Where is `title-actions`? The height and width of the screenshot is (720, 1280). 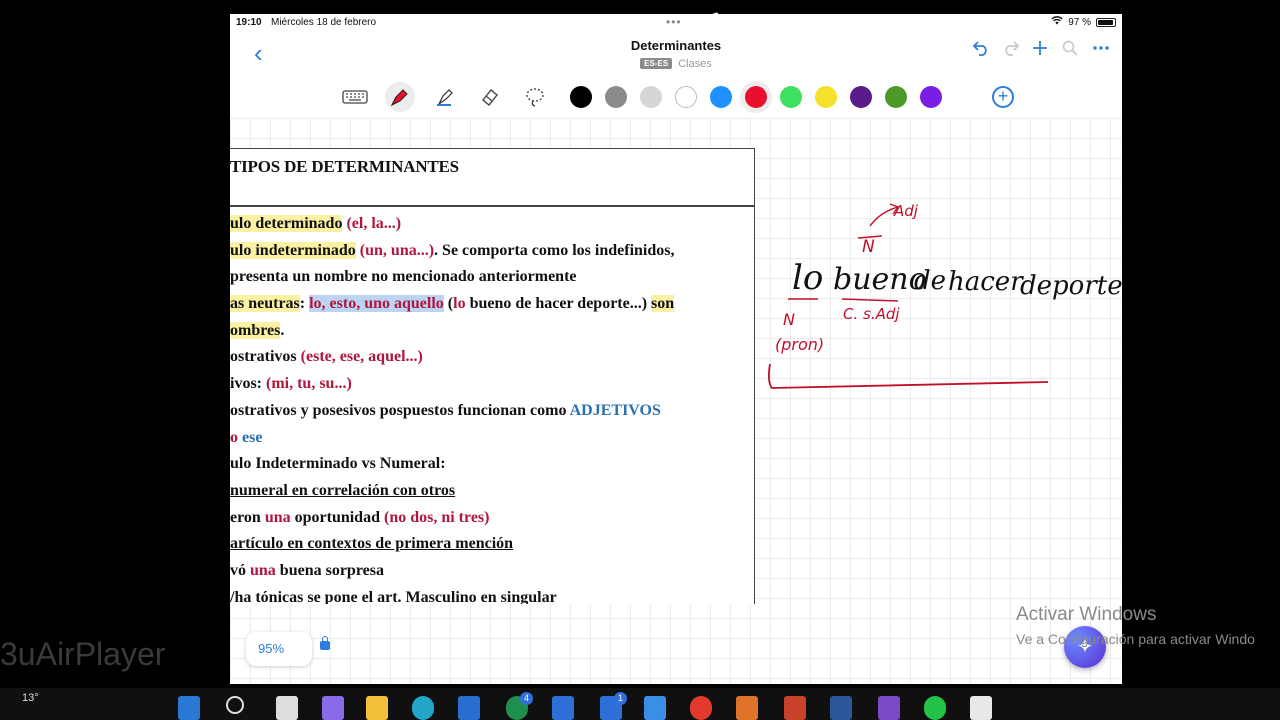 title-actions is located at coordinates (1040, 48).